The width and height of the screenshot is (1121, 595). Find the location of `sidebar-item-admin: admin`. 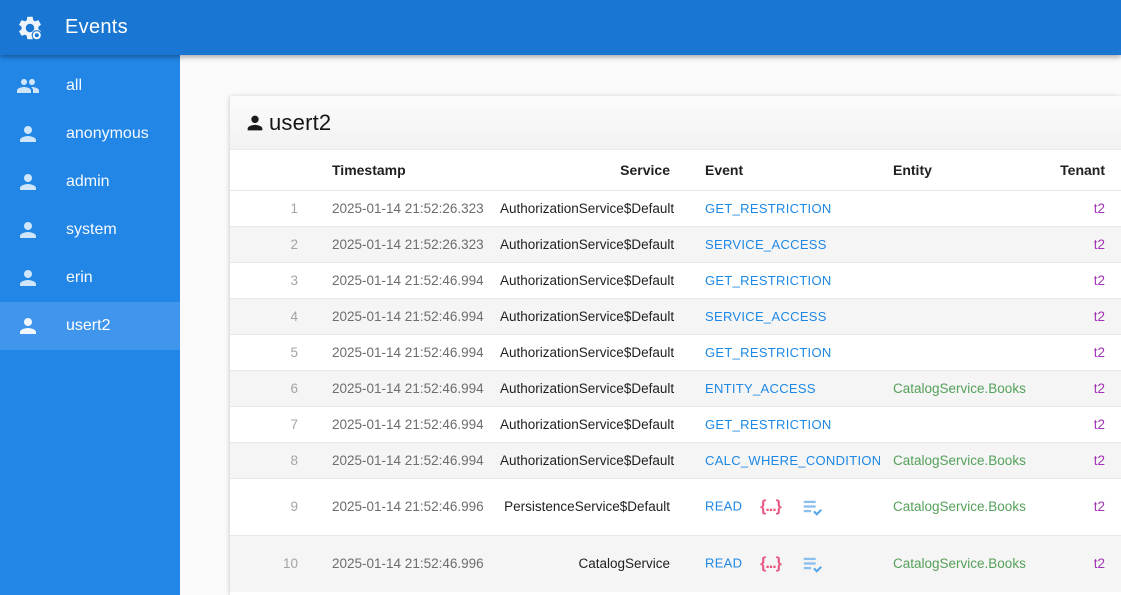

sidebar-item-admin: admin is located at coordinates (90, 182).